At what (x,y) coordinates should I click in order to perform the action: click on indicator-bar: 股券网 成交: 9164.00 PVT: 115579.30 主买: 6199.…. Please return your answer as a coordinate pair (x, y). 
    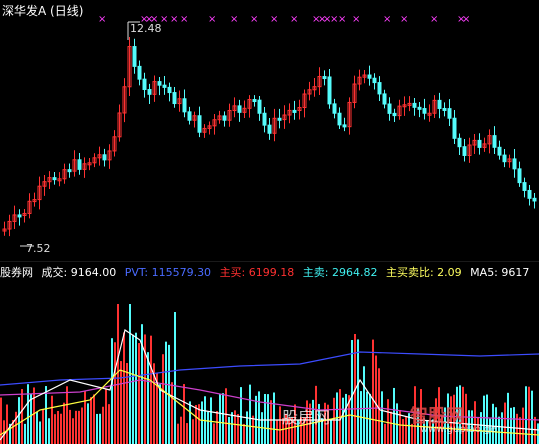
    Looking at the image, I should click on (269, 272).